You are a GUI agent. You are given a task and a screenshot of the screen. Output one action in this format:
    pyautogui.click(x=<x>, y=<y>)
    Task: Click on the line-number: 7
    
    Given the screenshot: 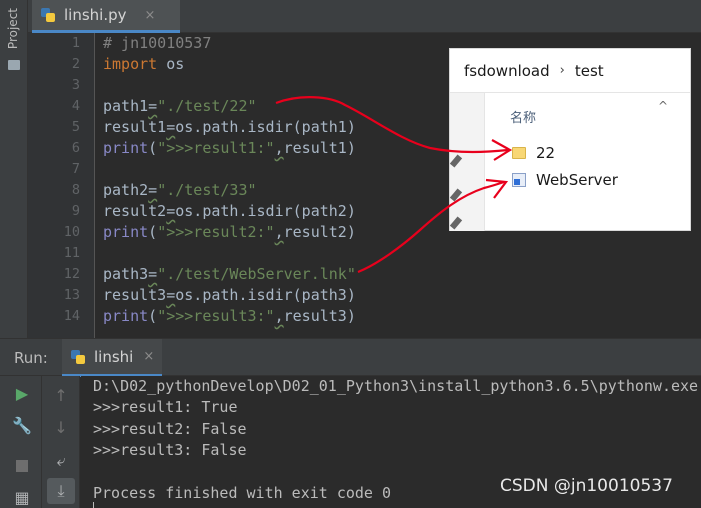 What is the action you would take?
    pyautogui.click(x=75, y=169)
    